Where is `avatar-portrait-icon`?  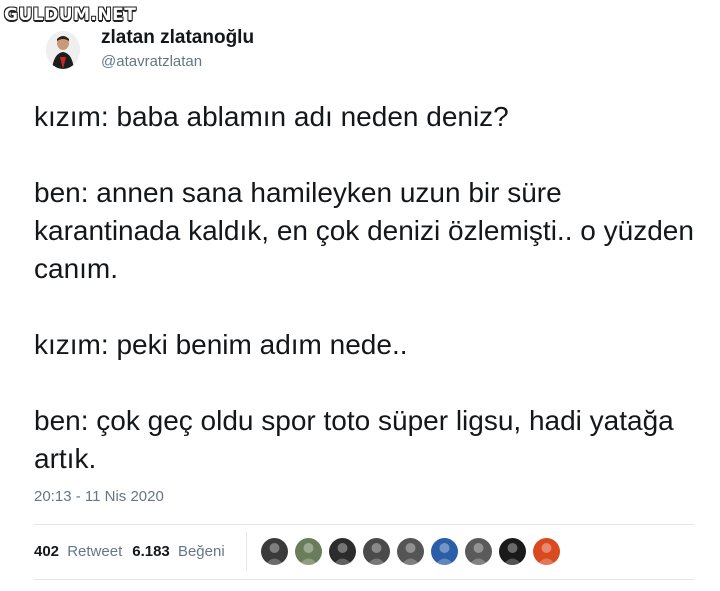
avatar-portrait-icon is located at coordinates (63, 50).